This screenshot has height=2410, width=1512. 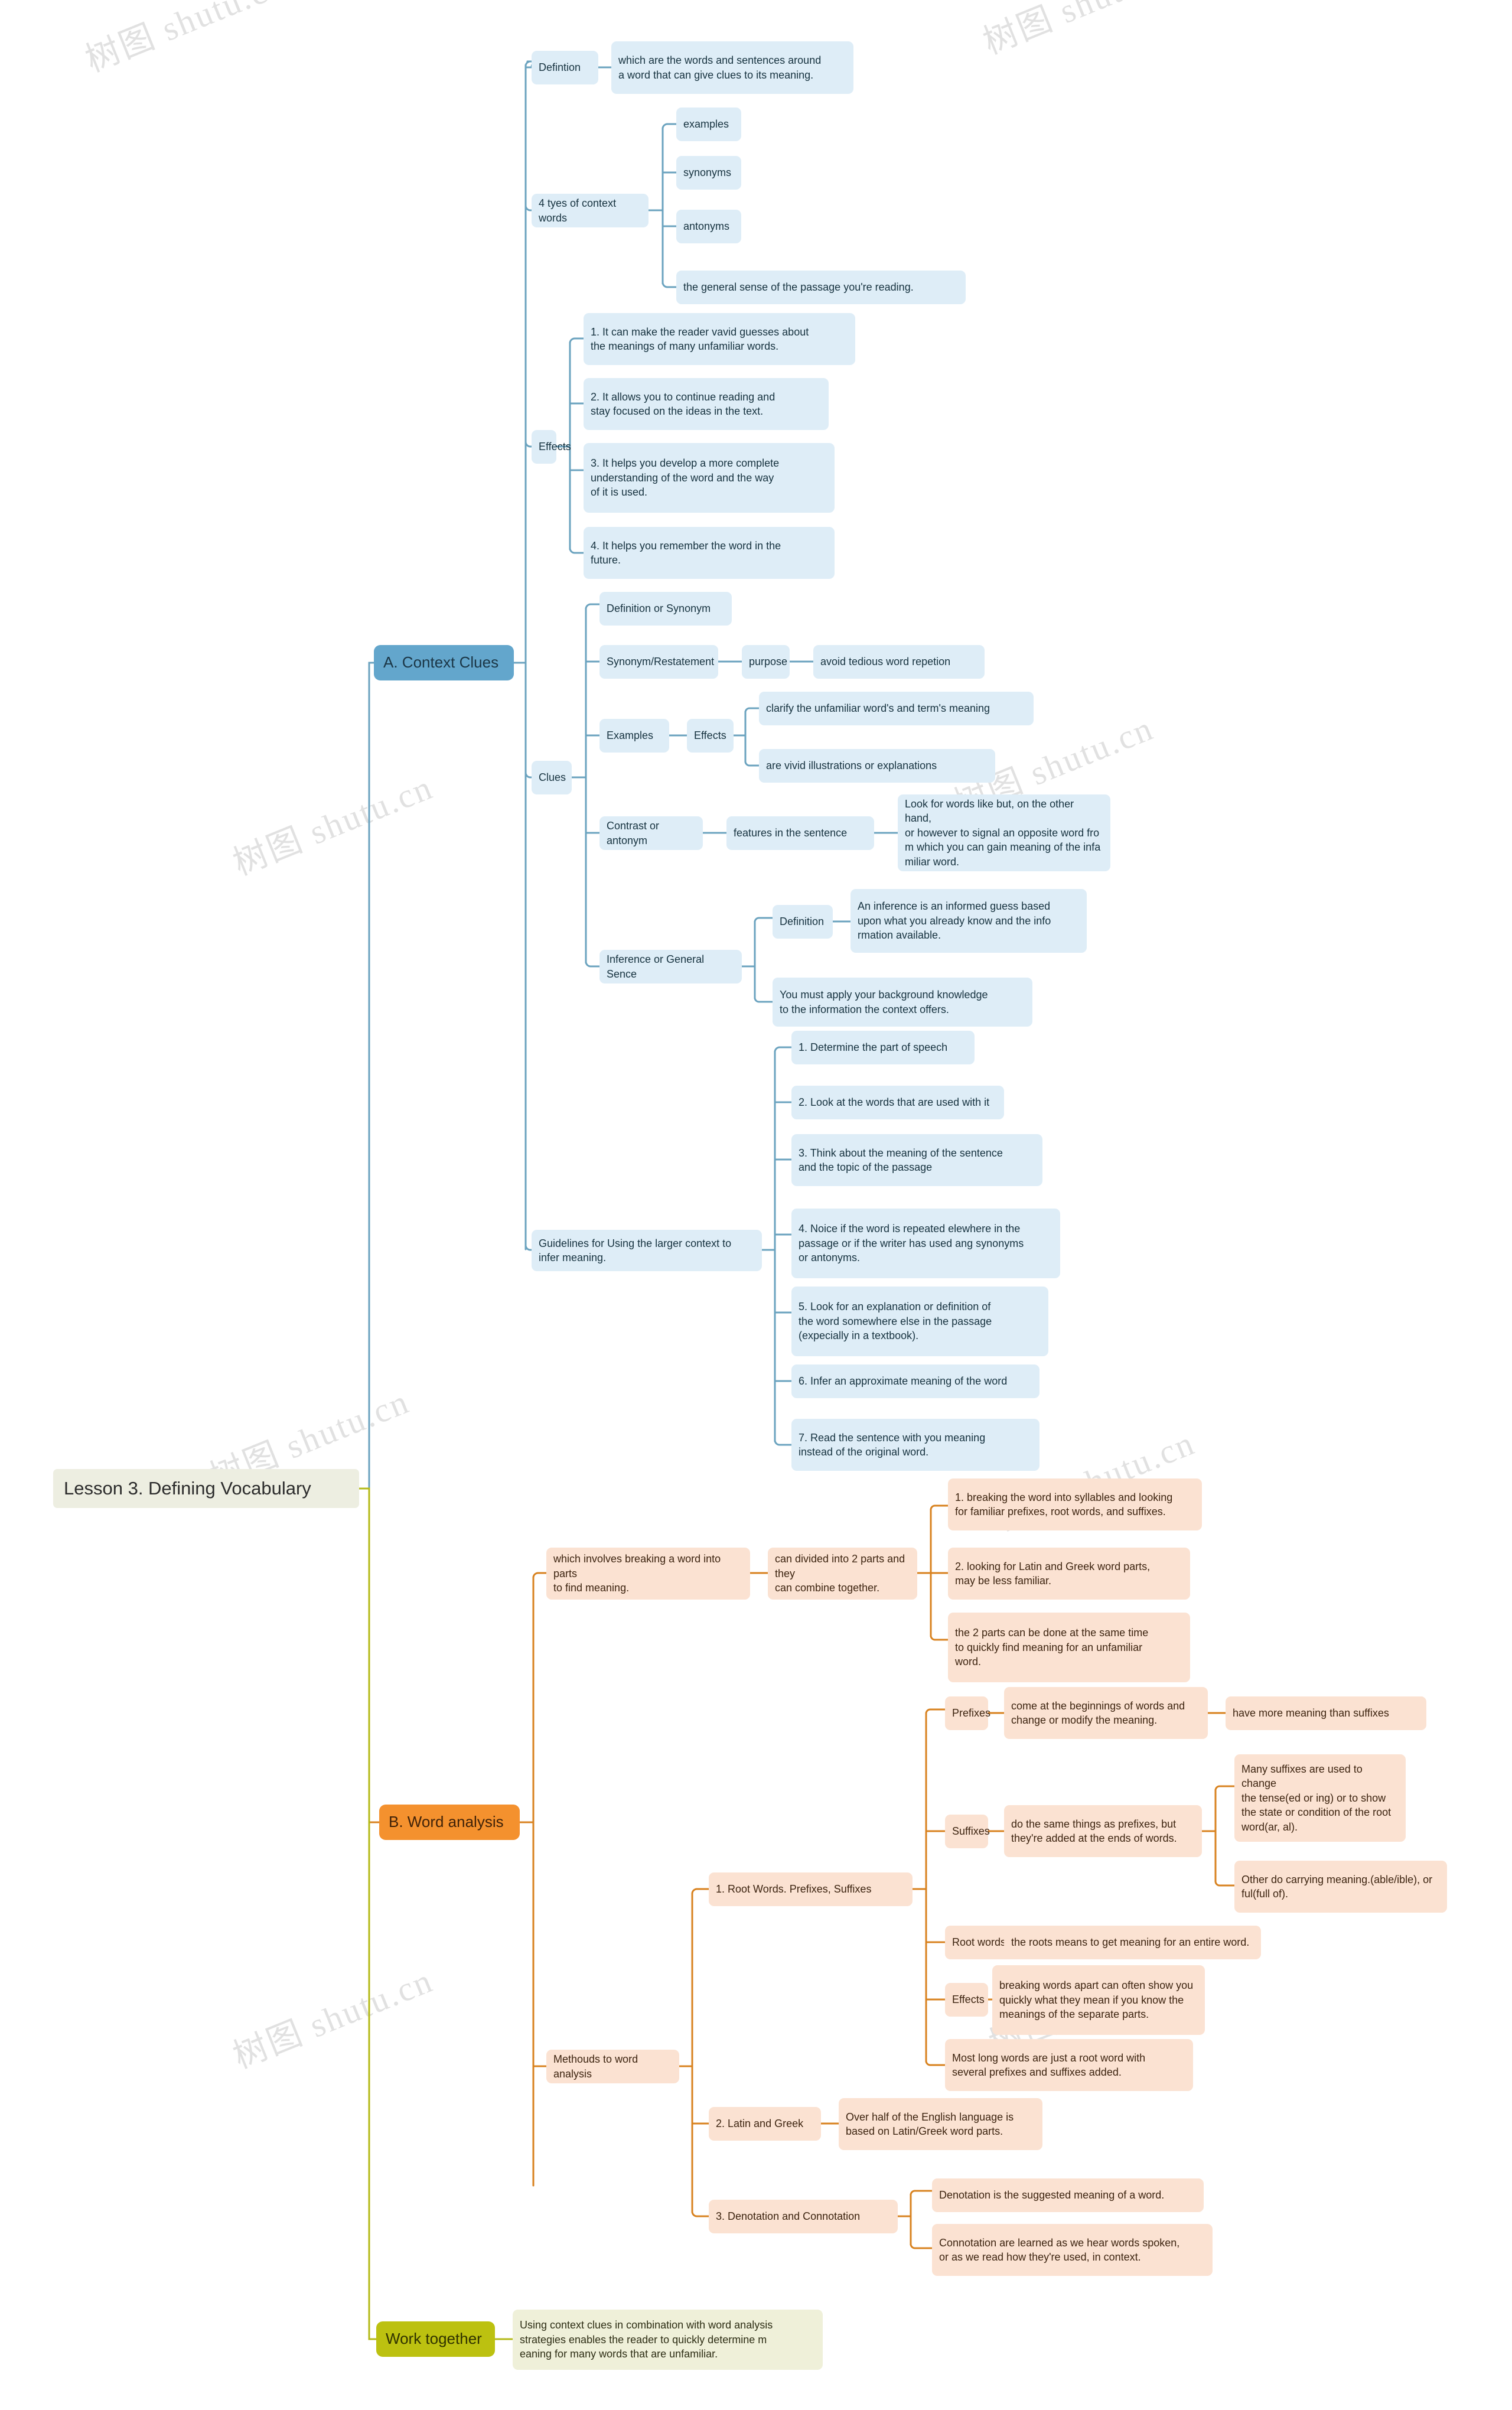 What do you see at coordinates (811, 1889) in the screenshot?
I see `node-wa-method-1: 1. Root Words. Prefixes, Suffixes` at bounding box center [811, 1889].